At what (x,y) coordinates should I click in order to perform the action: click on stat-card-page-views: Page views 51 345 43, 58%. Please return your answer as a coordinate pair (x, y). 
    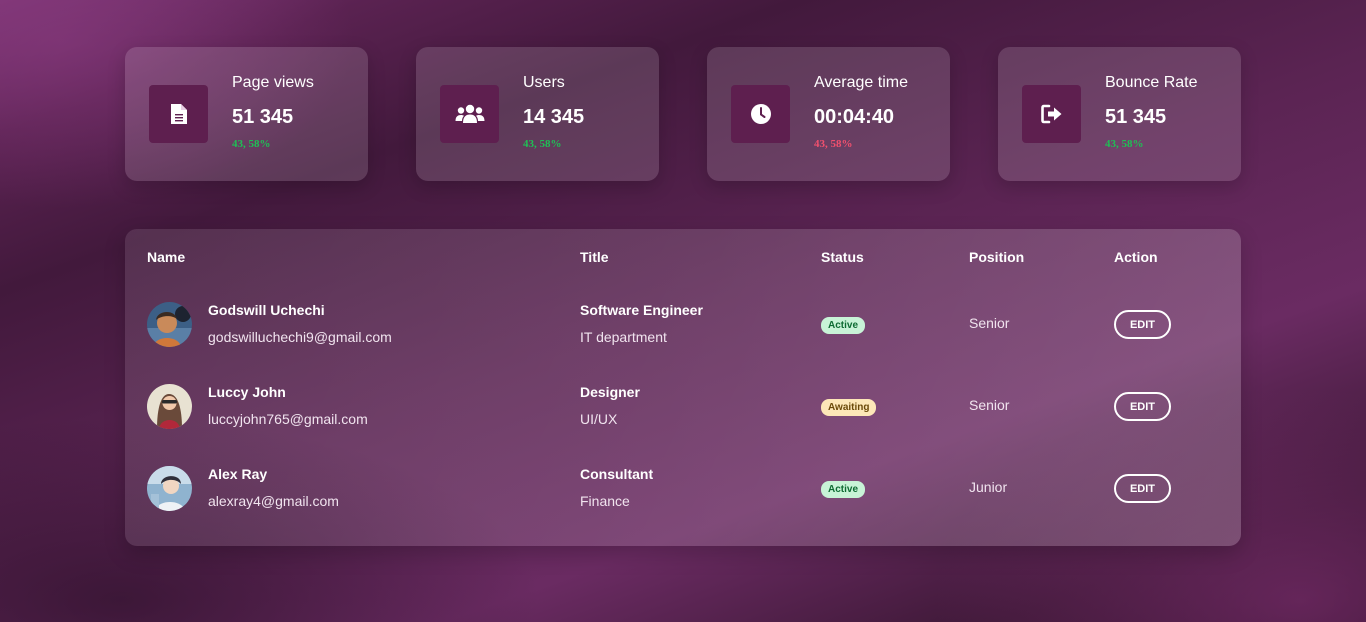
    Looking at the image, I should click on (246, 114).